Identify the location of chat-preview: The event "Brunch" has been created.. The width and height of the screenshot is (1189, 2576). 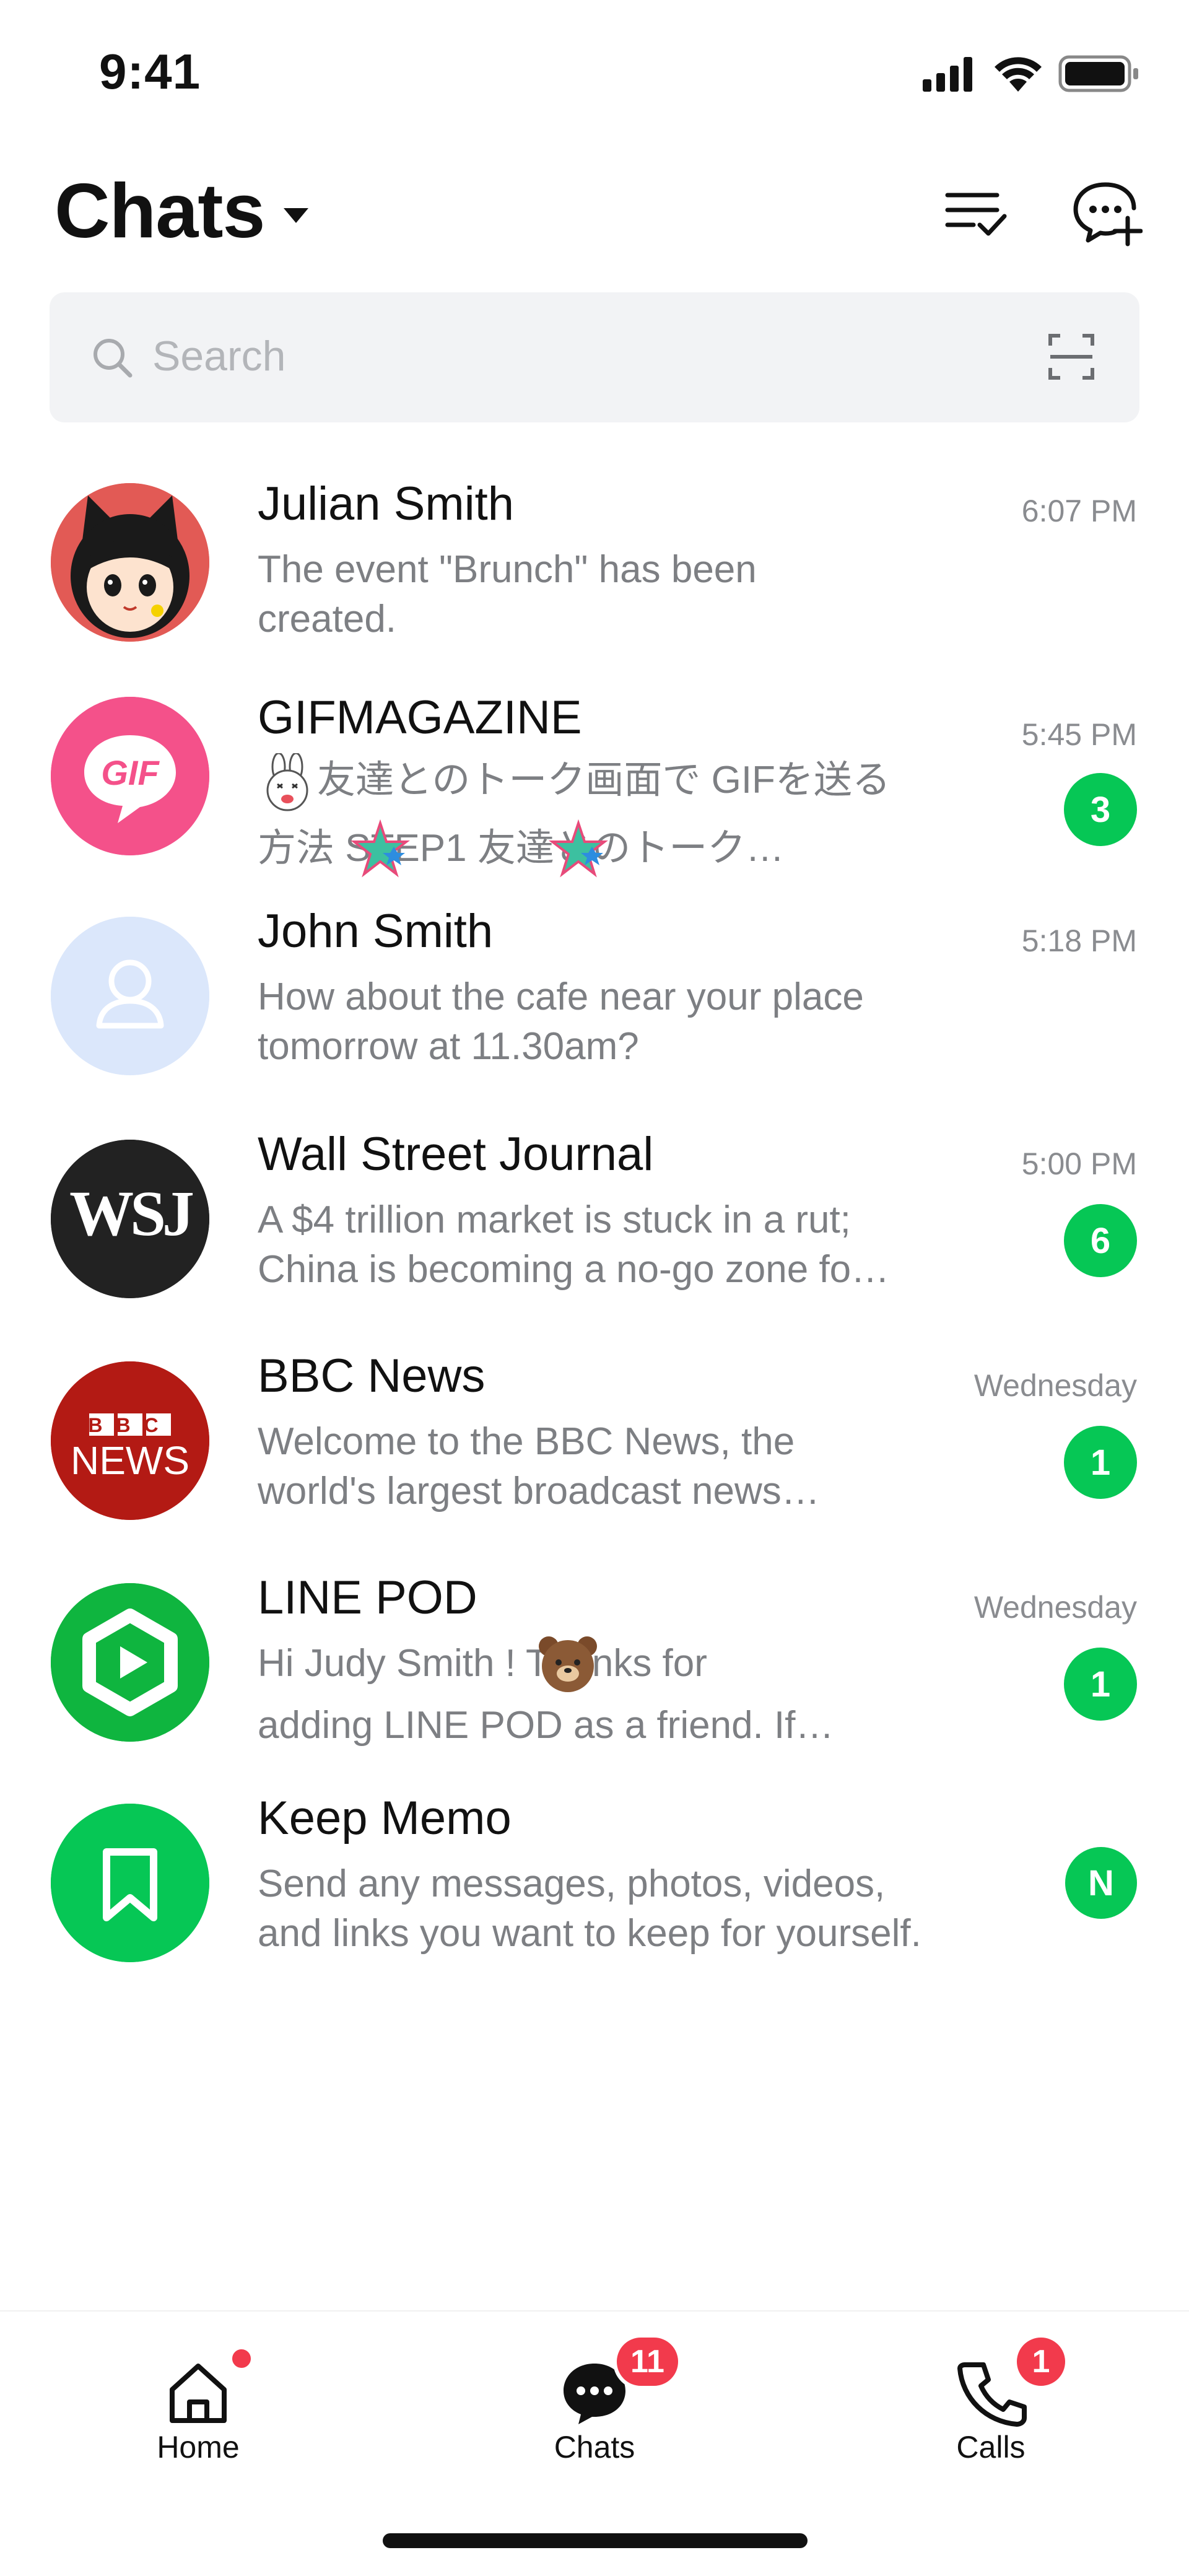
(614, 594).